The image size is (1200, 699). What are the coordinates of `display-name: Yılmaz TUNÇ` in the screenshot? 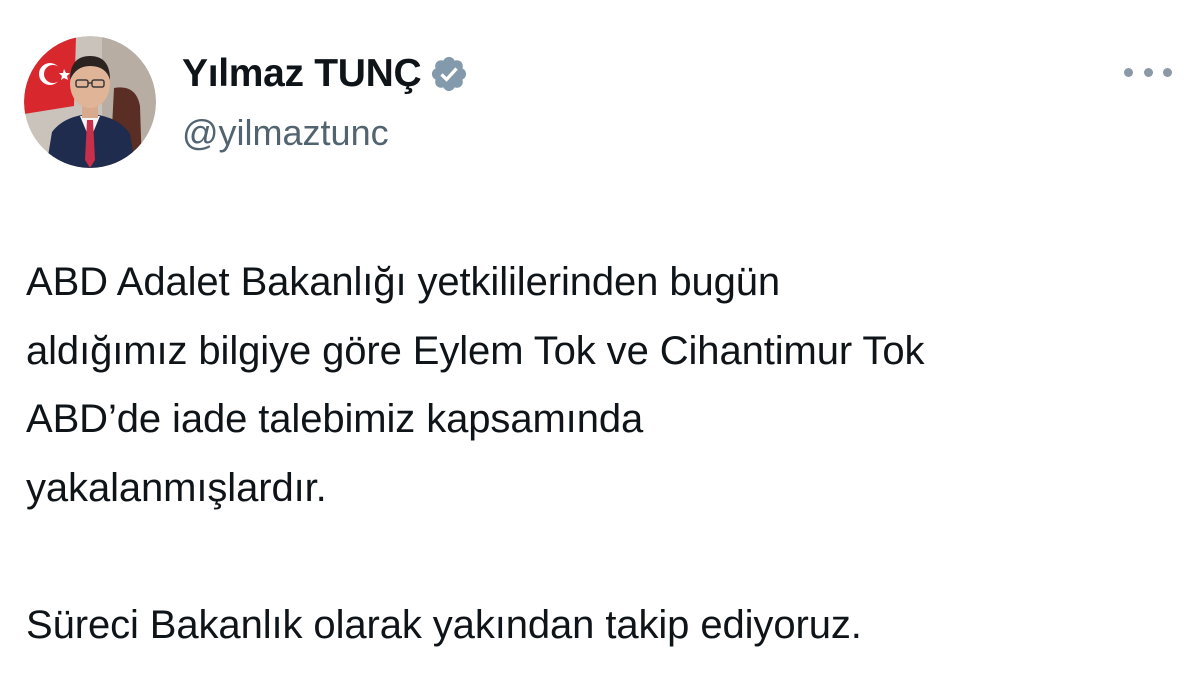 It's located at (302, 74).